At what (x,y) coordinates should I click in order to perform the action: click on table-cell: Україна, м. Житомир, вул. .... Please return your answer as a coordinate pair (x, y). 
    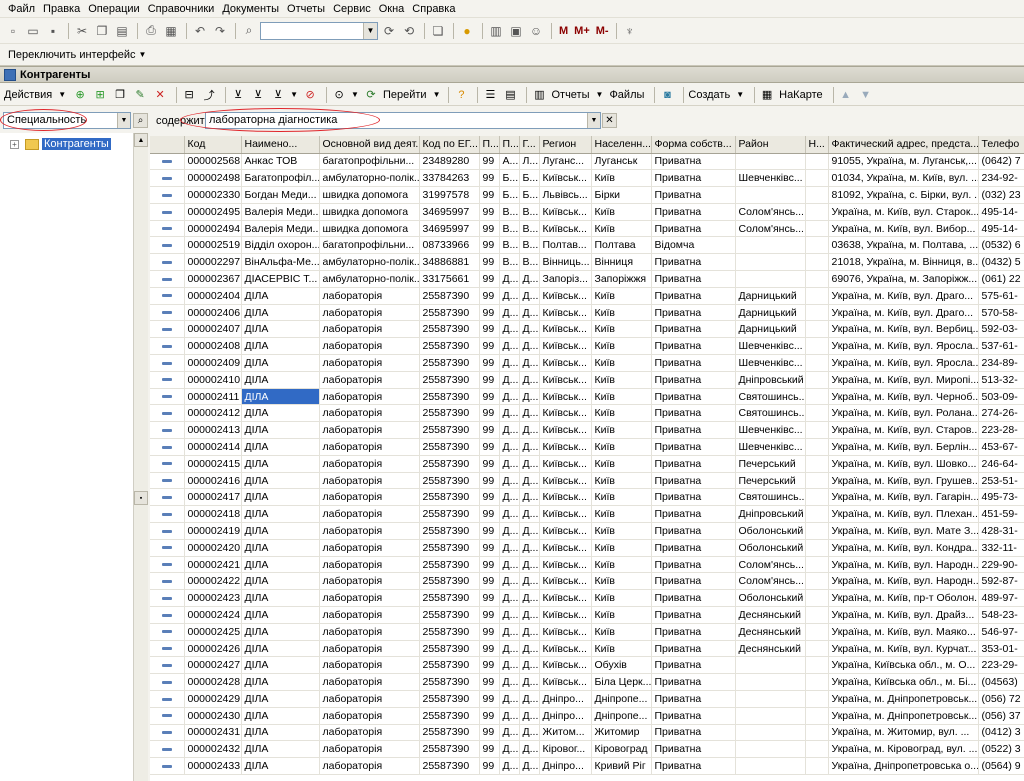
    Looking at the image, I should click on (903, 733).